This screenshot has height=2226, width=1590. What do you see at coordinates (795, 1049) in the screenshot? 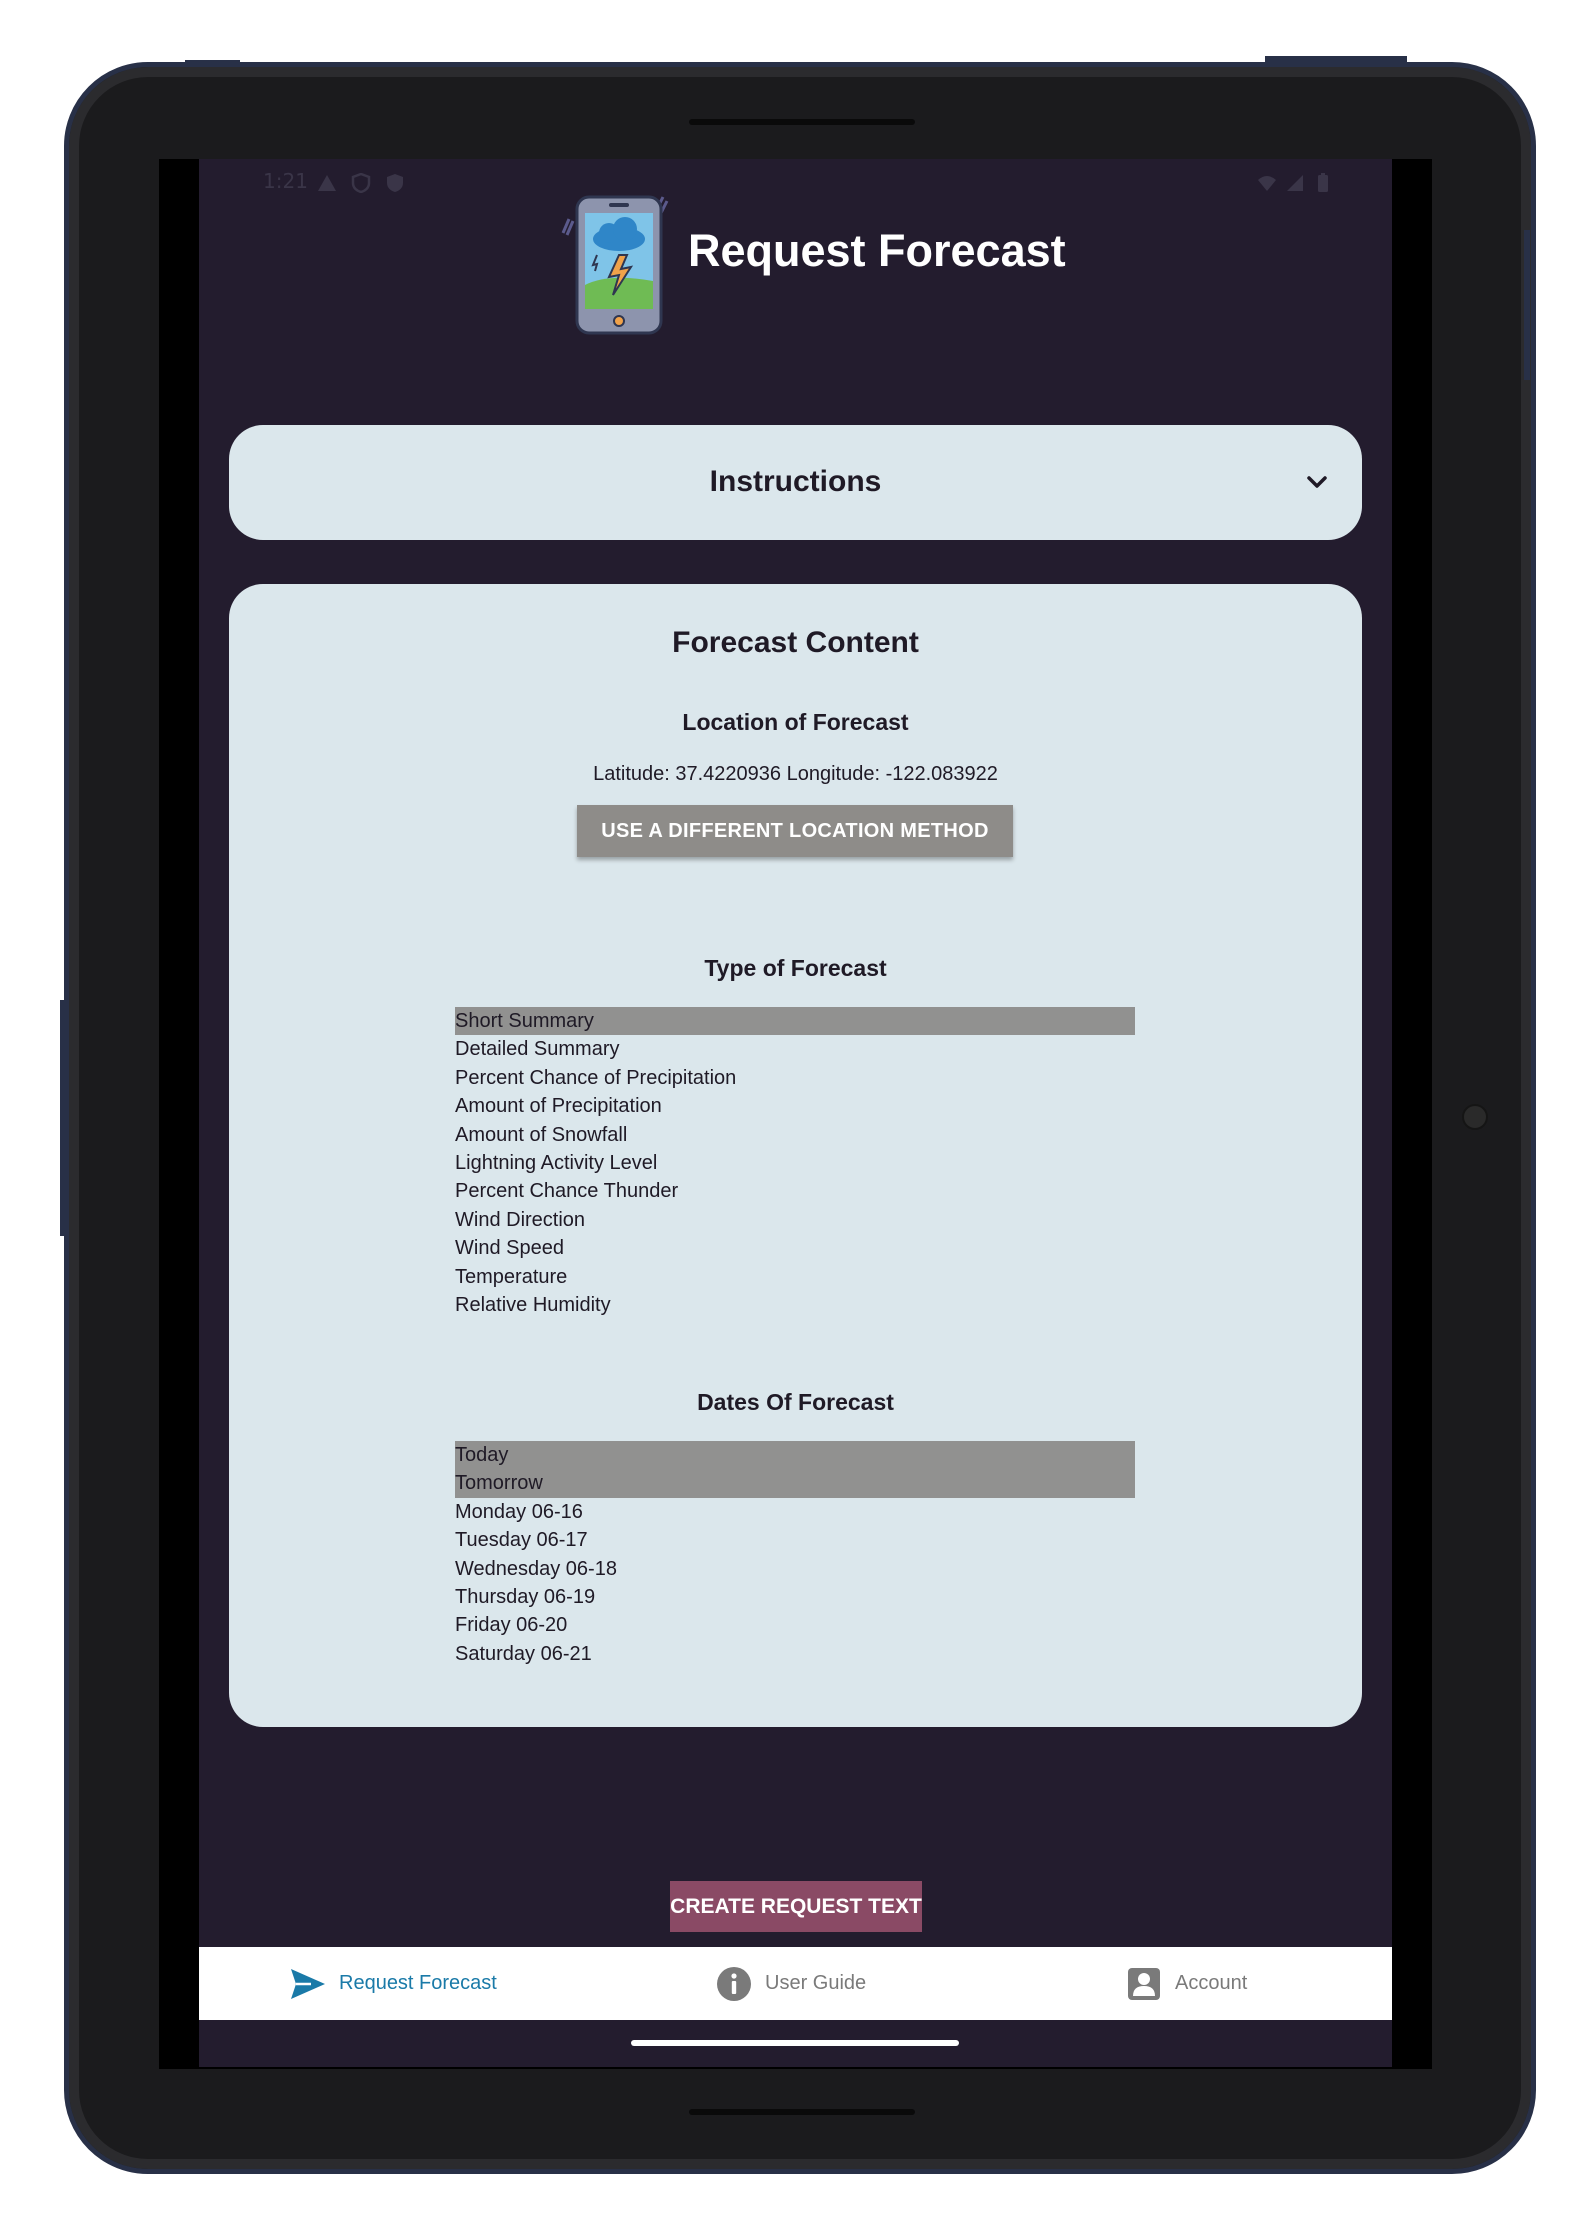
I see `forecast-type-option: Detailed Summary` at bounding box center [795, 1049].